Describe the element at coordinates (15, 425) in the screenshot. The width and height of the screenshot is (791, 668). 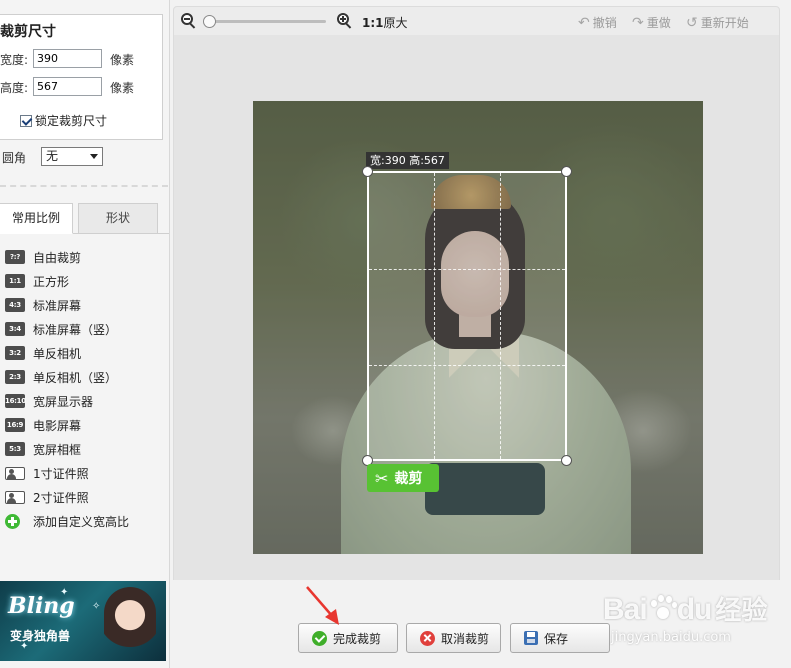
I see `ratio-badge: 16:9` at that location.